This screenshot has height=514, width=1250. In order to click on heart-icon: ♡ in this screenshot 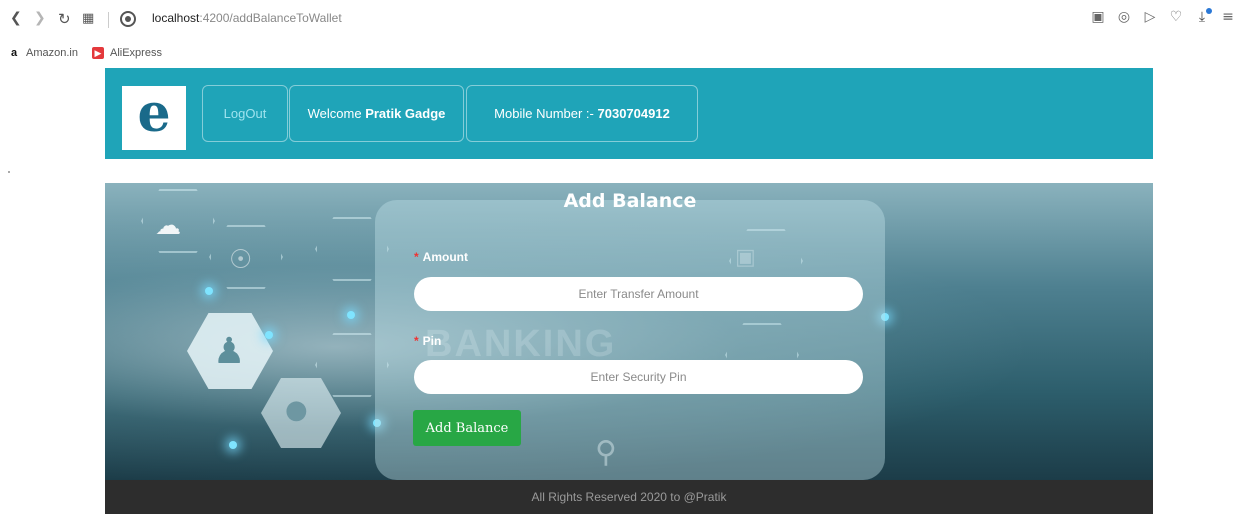, I will do `click(1176, 17)`.